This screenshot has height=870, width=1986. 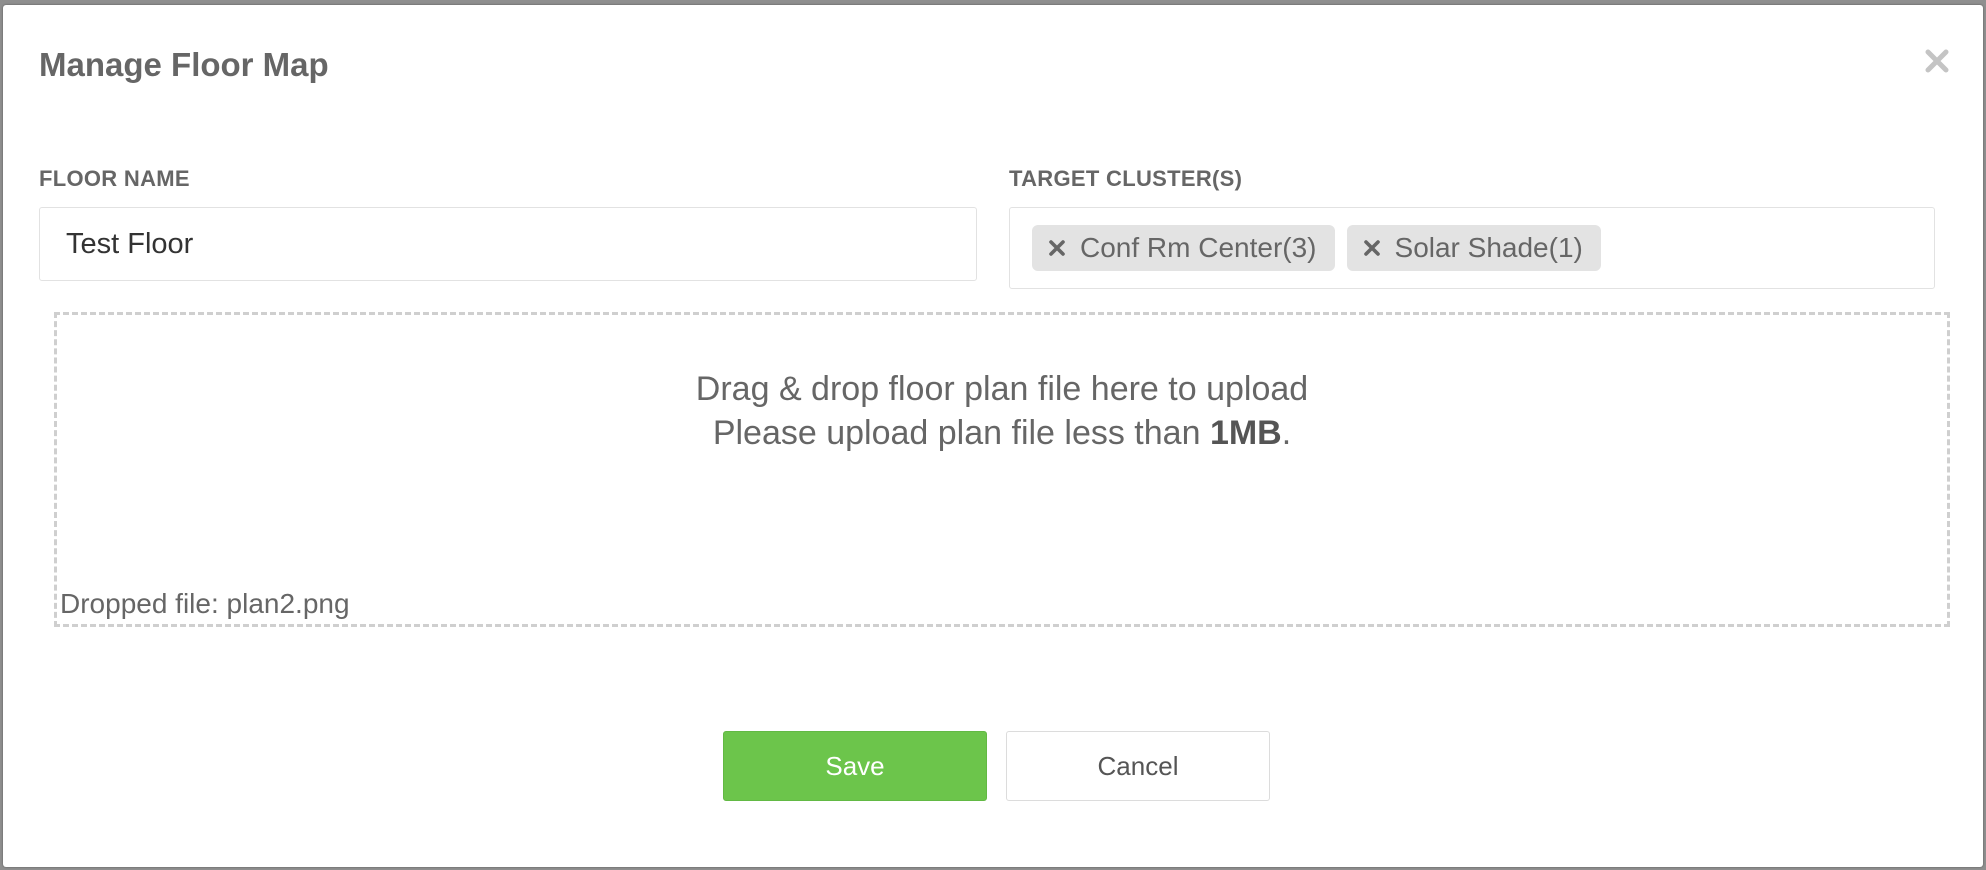 I want to click on dialog-title: Manage Floor Map, so click(x=184, y=64).